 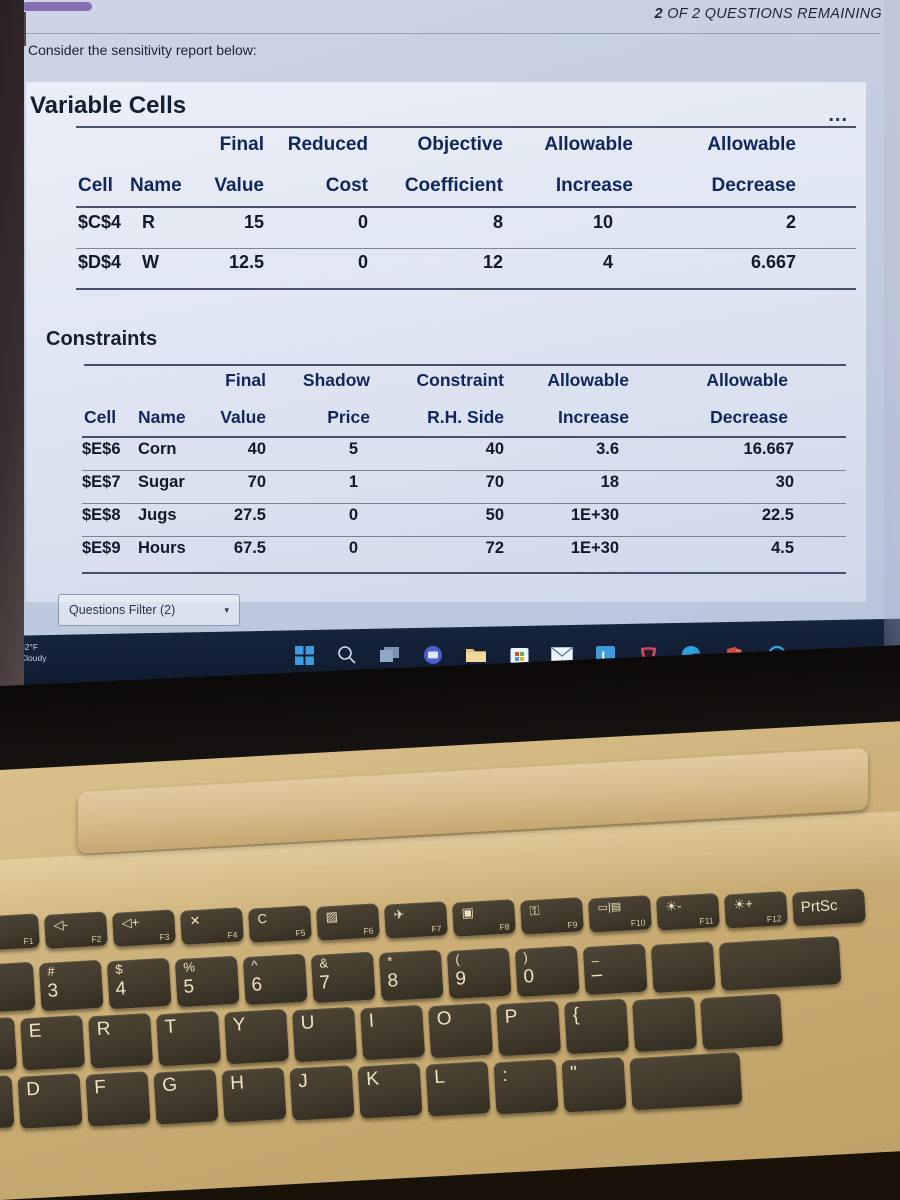 What do you see at coordinates (393, 1032) in the screenshot?
I see `key-i: I` at bounding box center [393, 1032].